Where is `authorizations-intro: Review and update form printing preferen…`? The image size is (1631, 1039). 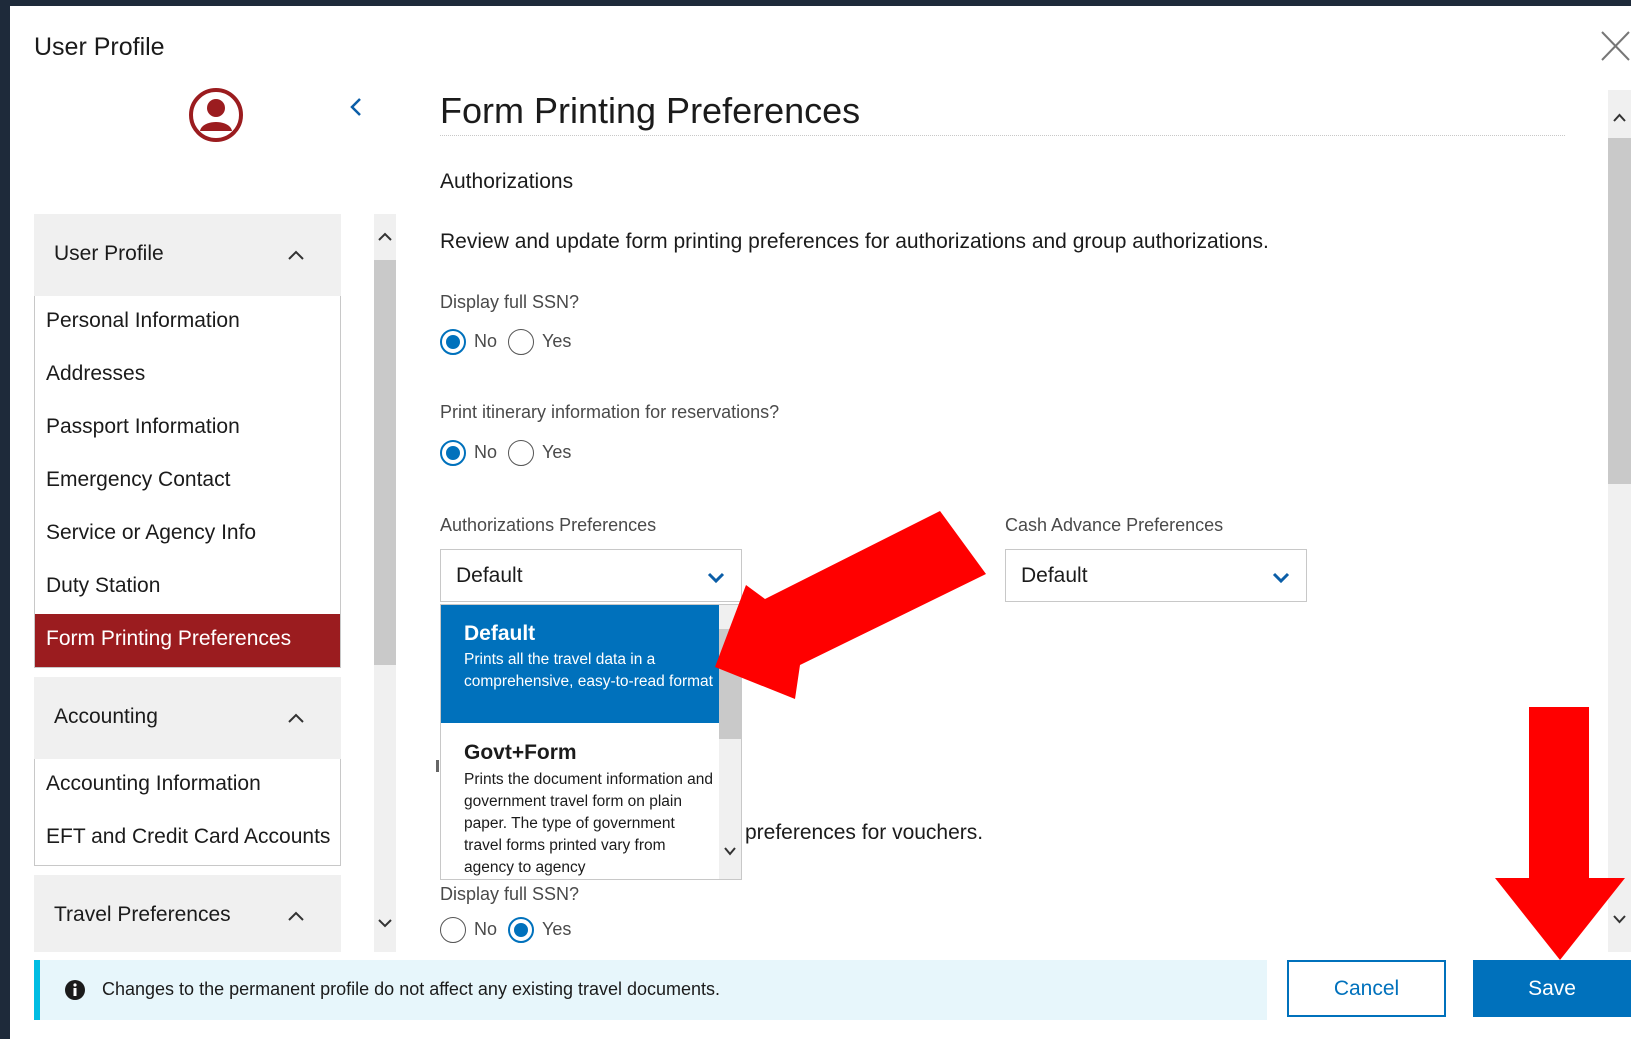 authorizations-intro: Review and update form printing preferen… is located at coordinates (854, 241).